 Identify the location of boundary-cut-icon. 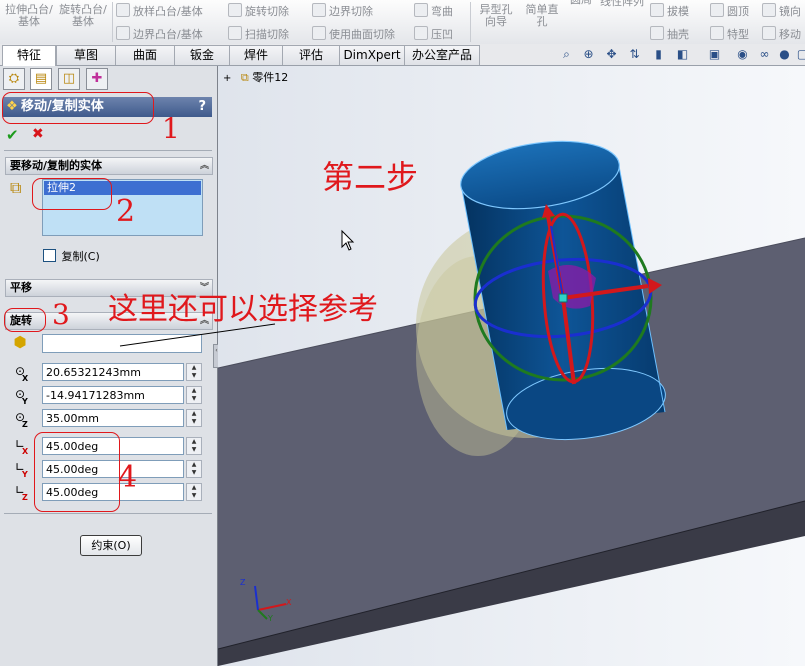
(319, 10).